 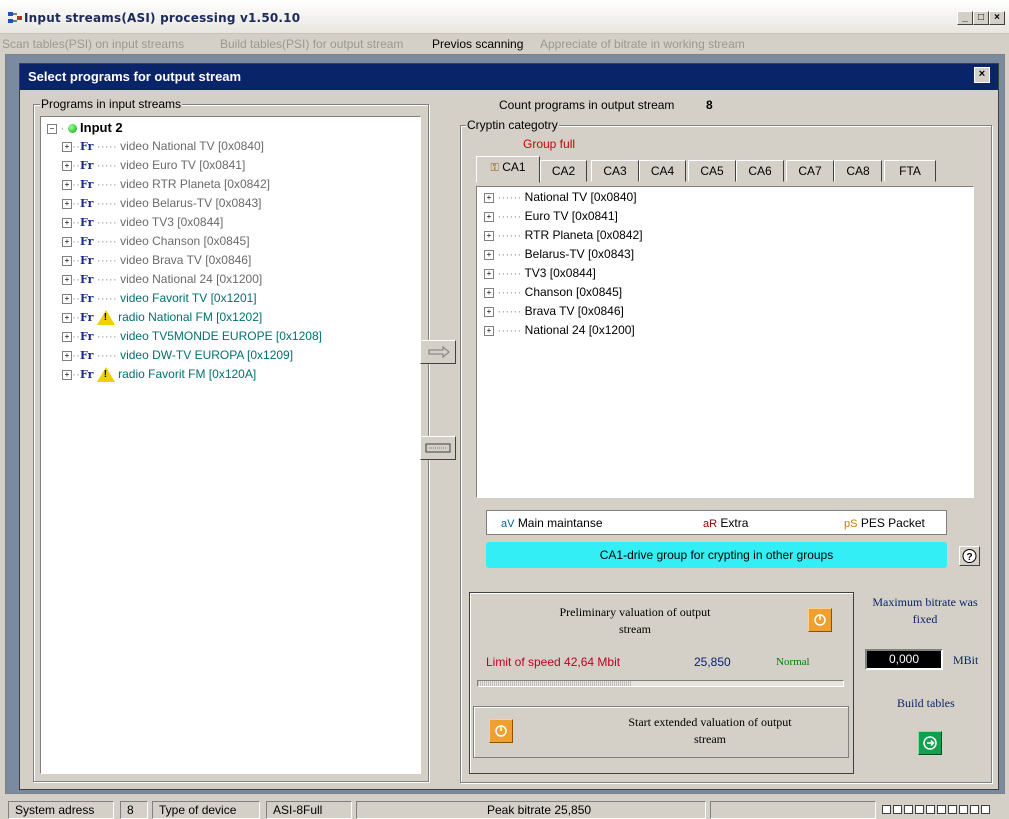 I want to click on ca-list-item: + ······ National TV [0x0840], so click(x=560, y=199).